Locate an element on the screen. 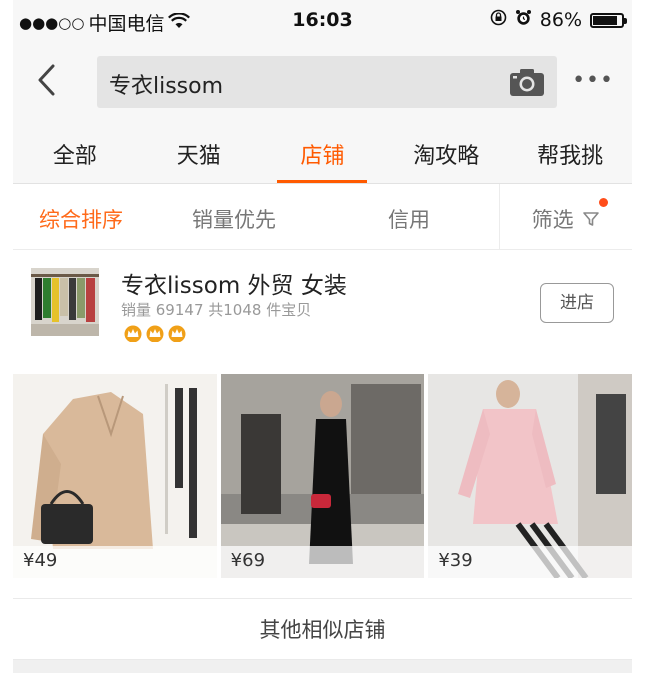 This screenshot has height=673, width=645. chevron-left-icon is located at coordinates (48, 80).